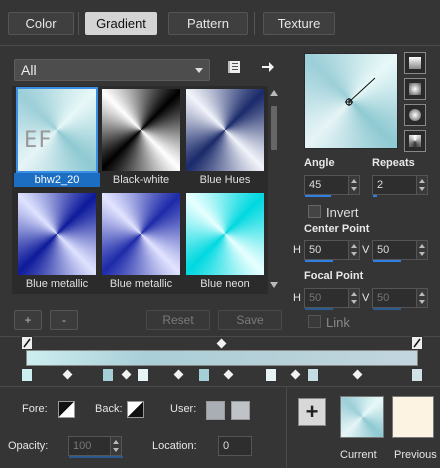 Image resolution: width=440 pixels, height=468 pixels. What do you see at coordinates (393, 163) in the screenshot?
I see `repeats-label: Repeats` at bounding box center [393, 163].